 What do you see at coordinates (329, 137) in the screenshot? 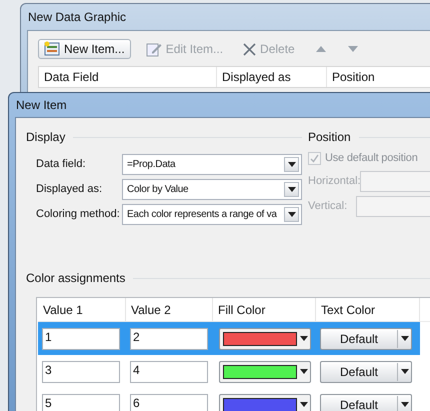
I see `section-heading: Position` at bounding box center [329, 137].